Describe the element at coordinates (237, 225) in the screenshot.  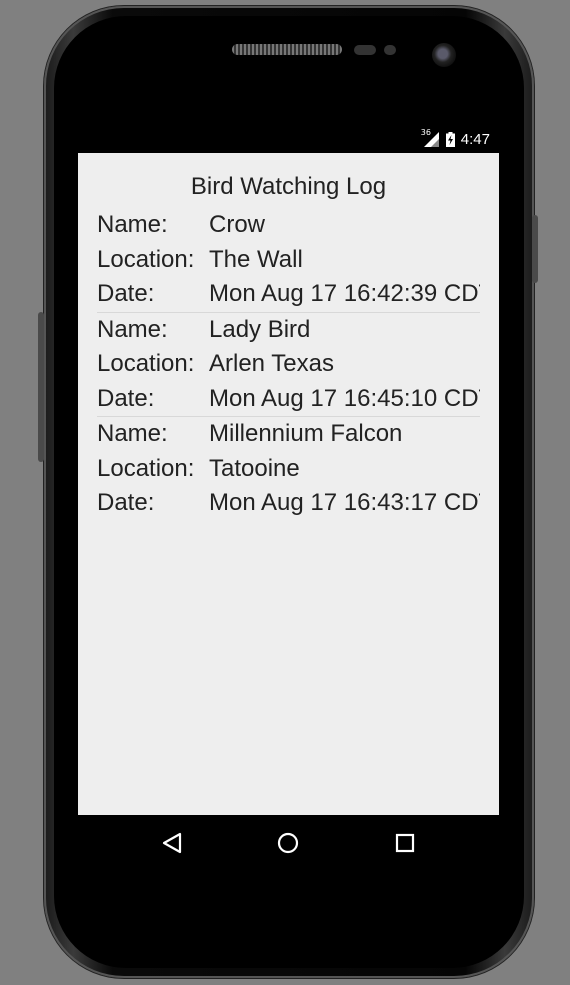
I see `name-value: Crow` at that location.